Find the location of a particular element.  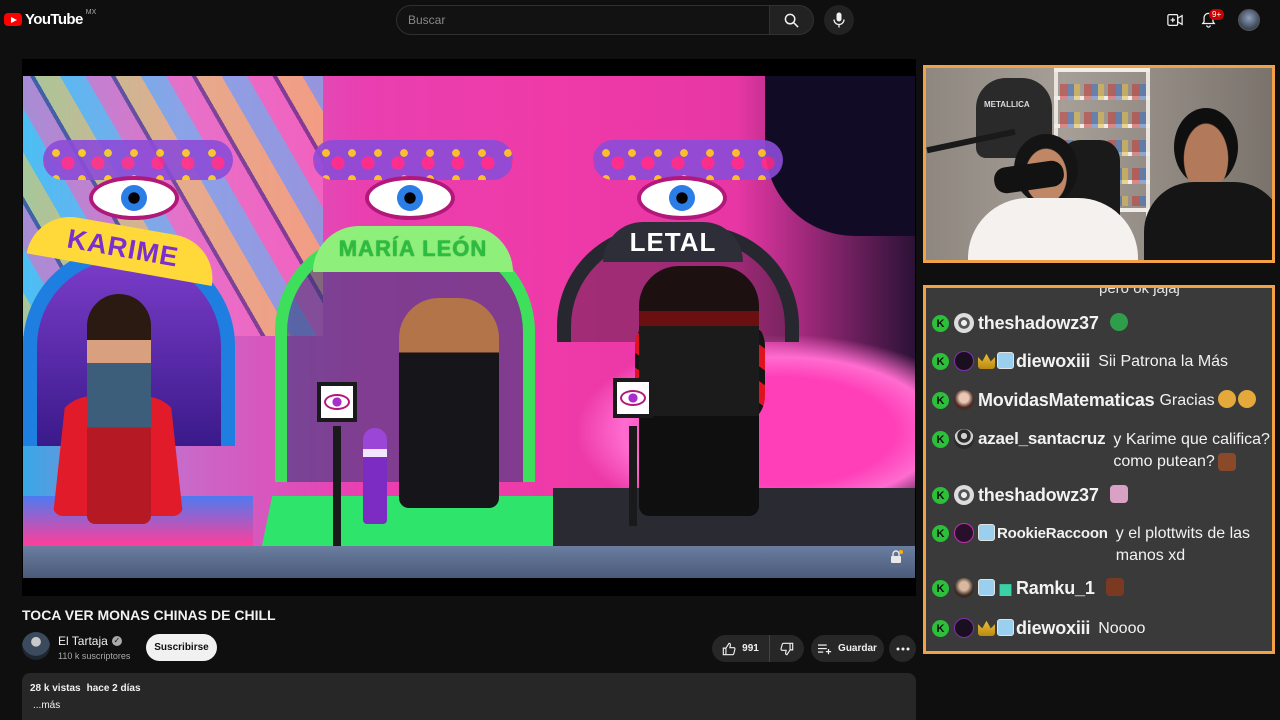

video-title: TOCA VER MONAS CHINAS DE CHILL is located at coordinates (149, 615).